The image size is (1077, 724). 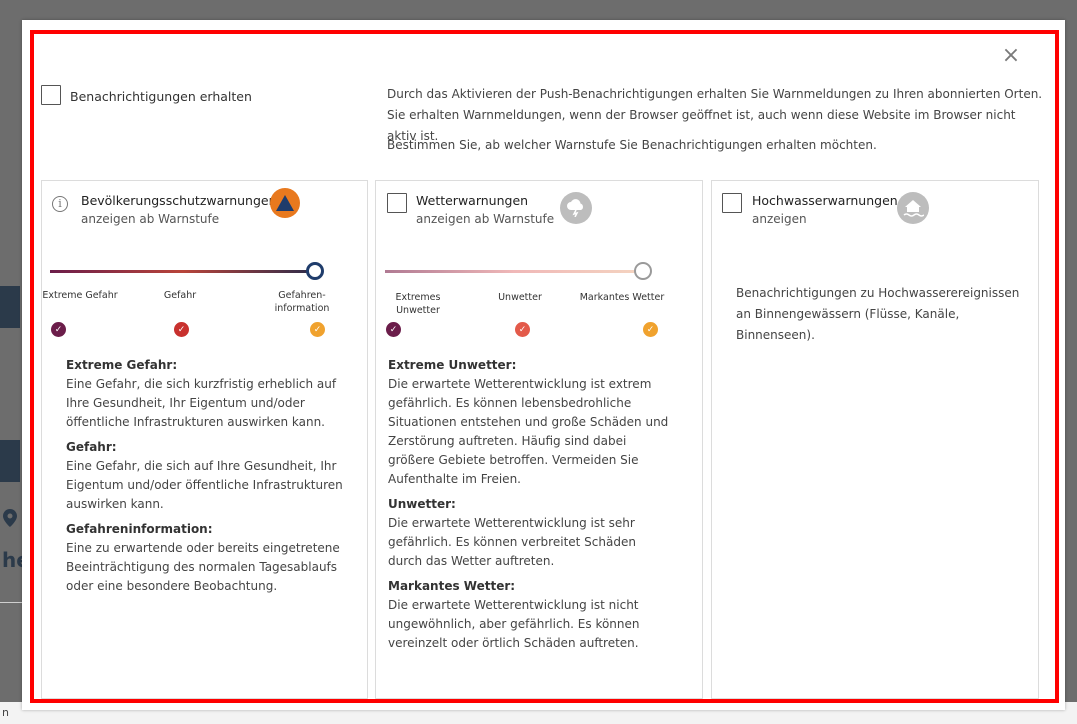 I want to click on card-title-wetter: Wetterwarnungen, so click(x=472, y=200).